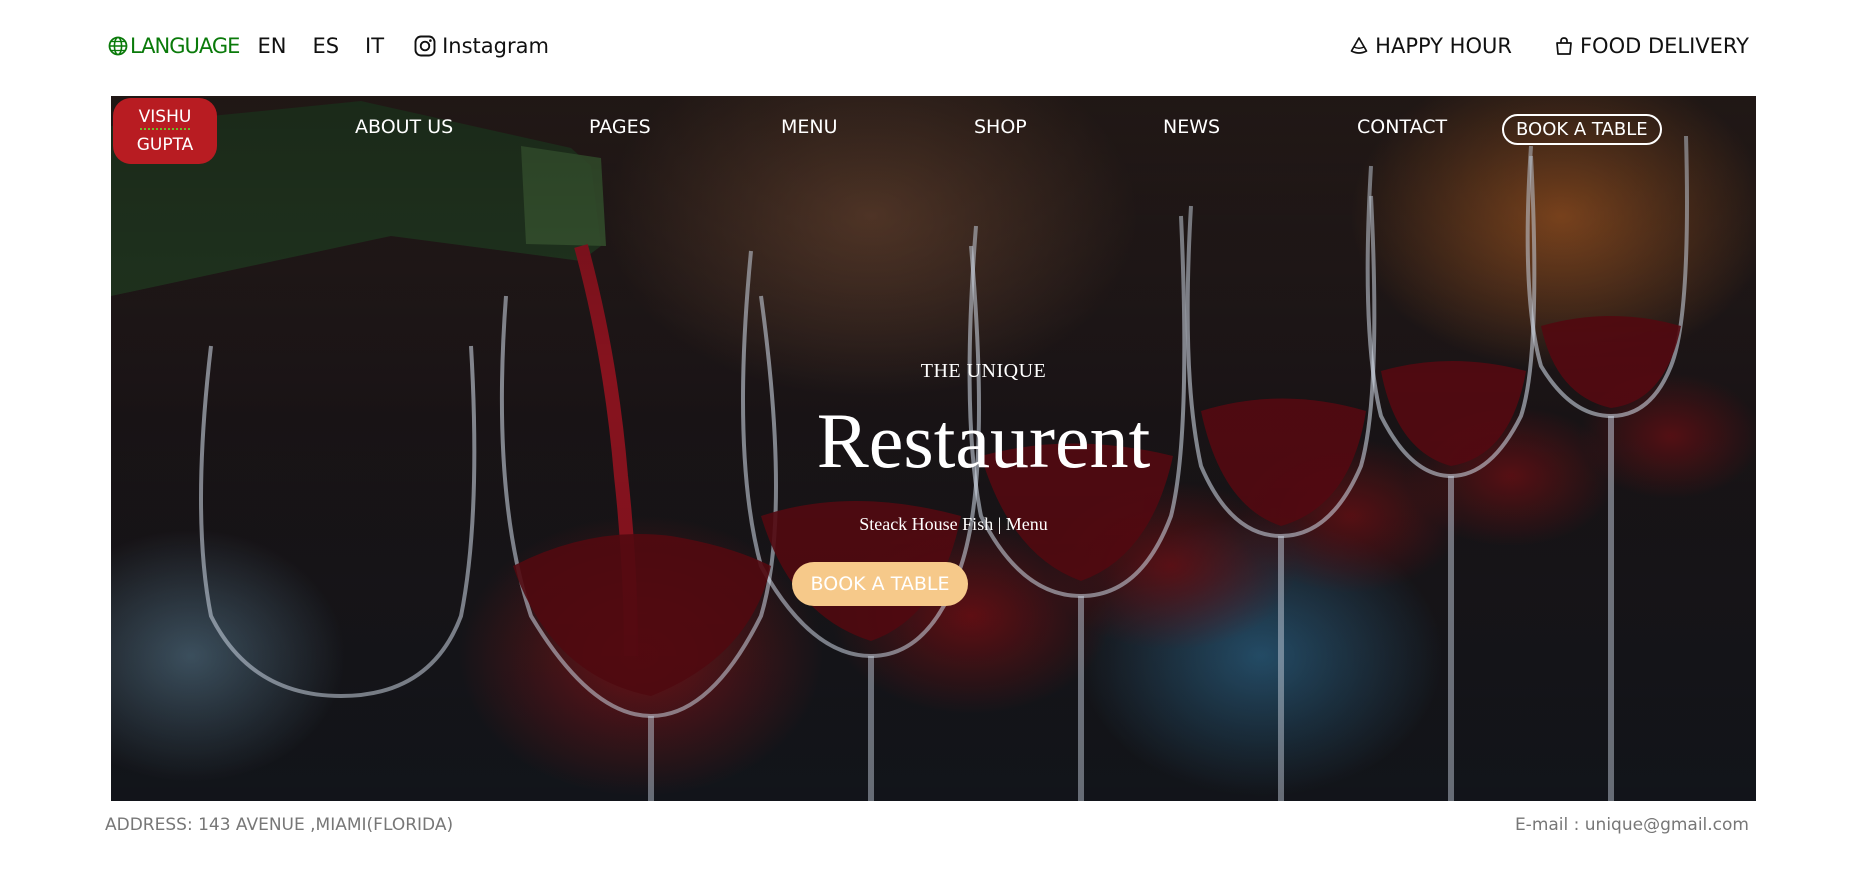 Image resolution: width=1855 pixels, height=895 pixels. What do you see at coordinates (1191, 127) in the screenshot?
I see `nav-news: NEWS` at bounding box center [1191, 127].